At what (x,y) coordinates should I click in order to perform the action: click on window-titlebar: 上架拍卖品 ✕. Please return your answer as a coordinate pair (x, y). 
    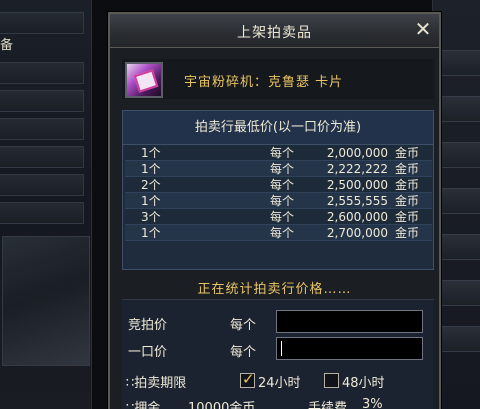
    Looking at the image, I should click on (274, 31).